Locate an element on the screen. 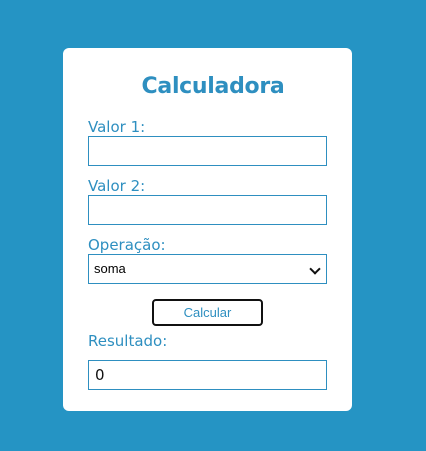 The image size is (426, 451). chevron-down-icon is located at coordinates (315, 269).